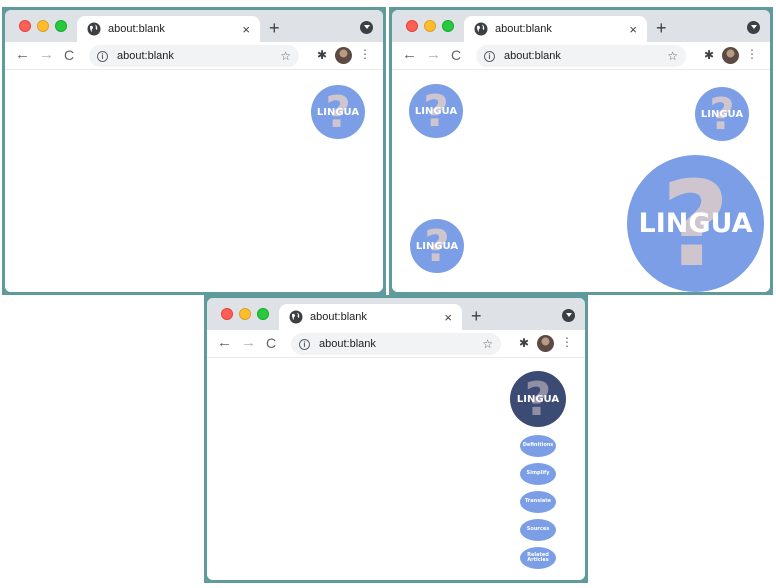 The image size is (776, 588). I want to click on related-articles-button: Related Articles, so click(538, 558).